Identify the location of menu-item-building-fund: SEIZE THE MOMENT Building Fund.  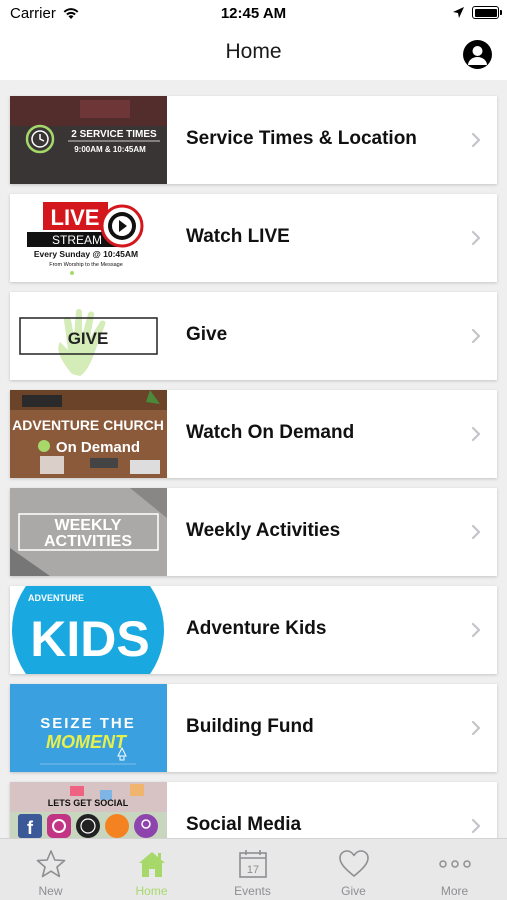
(253, 728).